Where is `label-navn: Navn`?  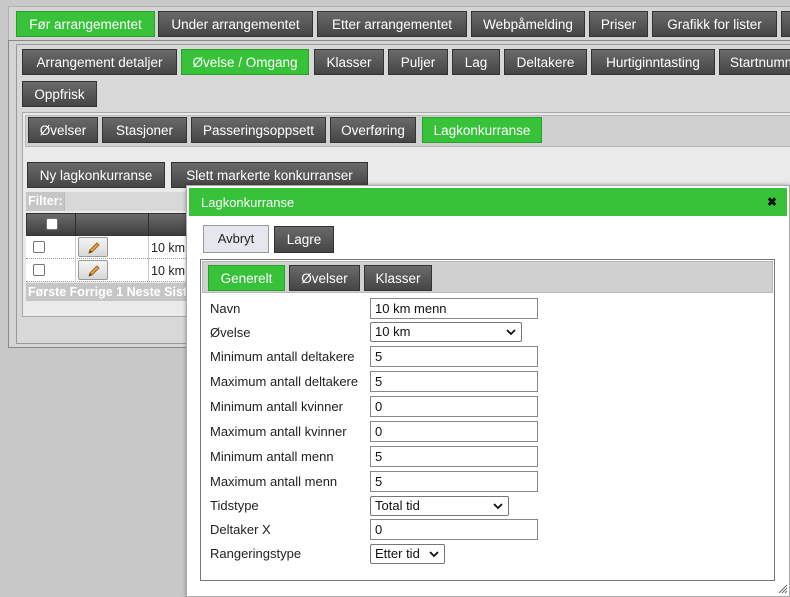 label-navn: Navn is located at coordinates (225, 308).